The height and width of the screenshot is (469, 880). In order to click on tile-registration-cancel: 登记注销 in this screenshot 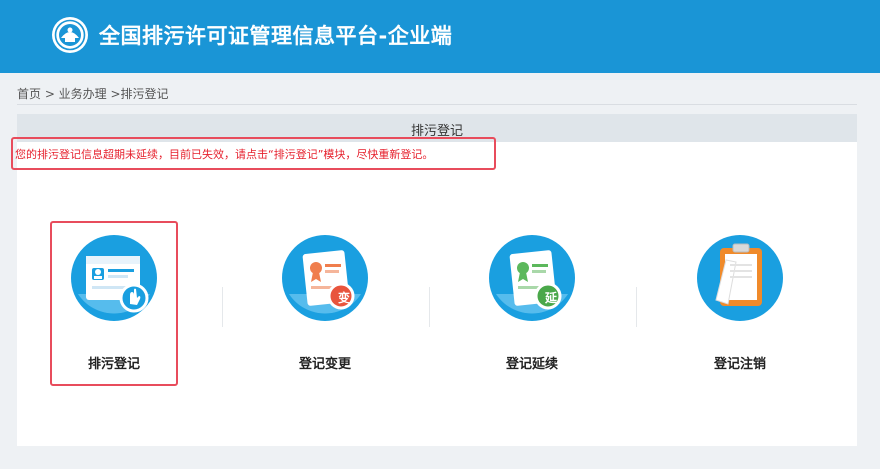, I will do `click(740, 304)`.